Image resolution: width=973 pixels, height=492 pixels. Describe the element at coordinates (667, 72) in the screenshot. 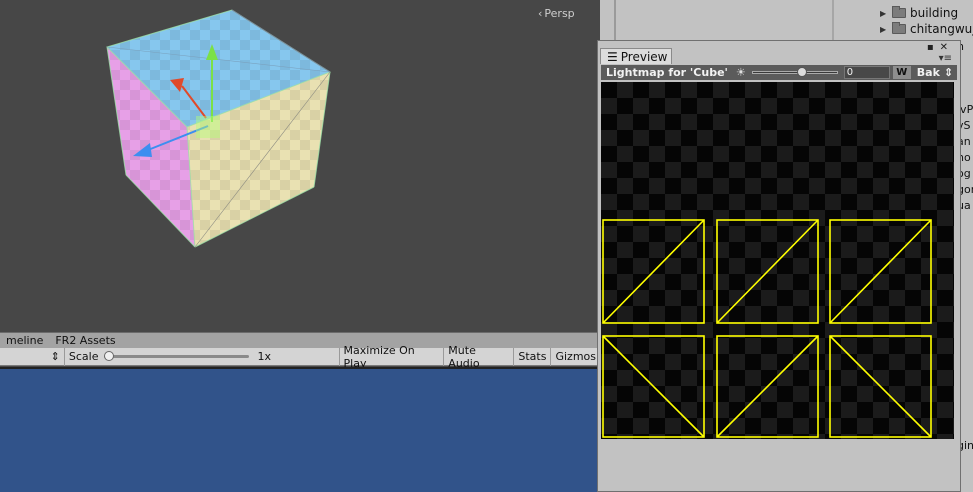

I see `preview-title: Lightmap for 'Cube'` at that location.